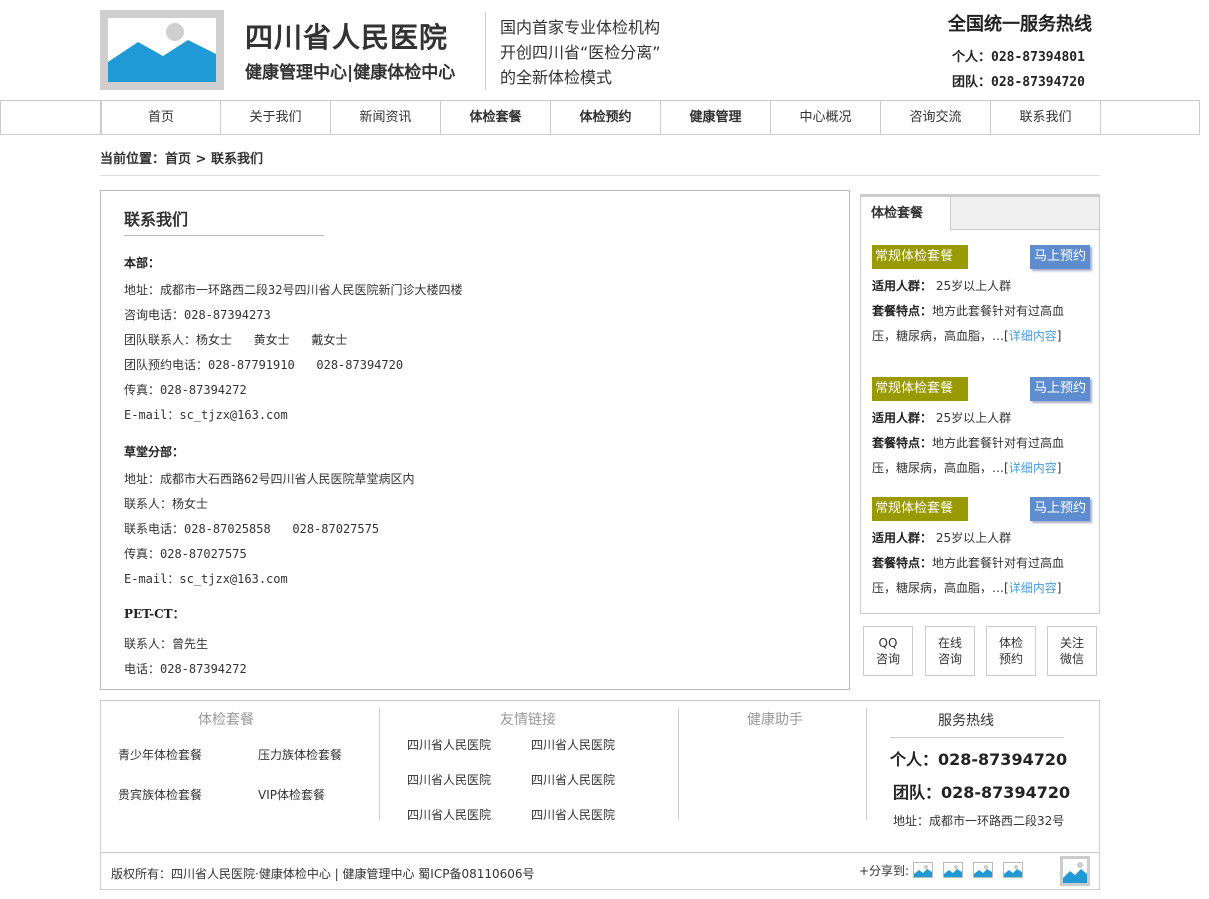  What do you see at coordinates (185, 669) in the screenshot?
I see `petct-phone: 电话：028-87394272` at bounding box center [185, 669].